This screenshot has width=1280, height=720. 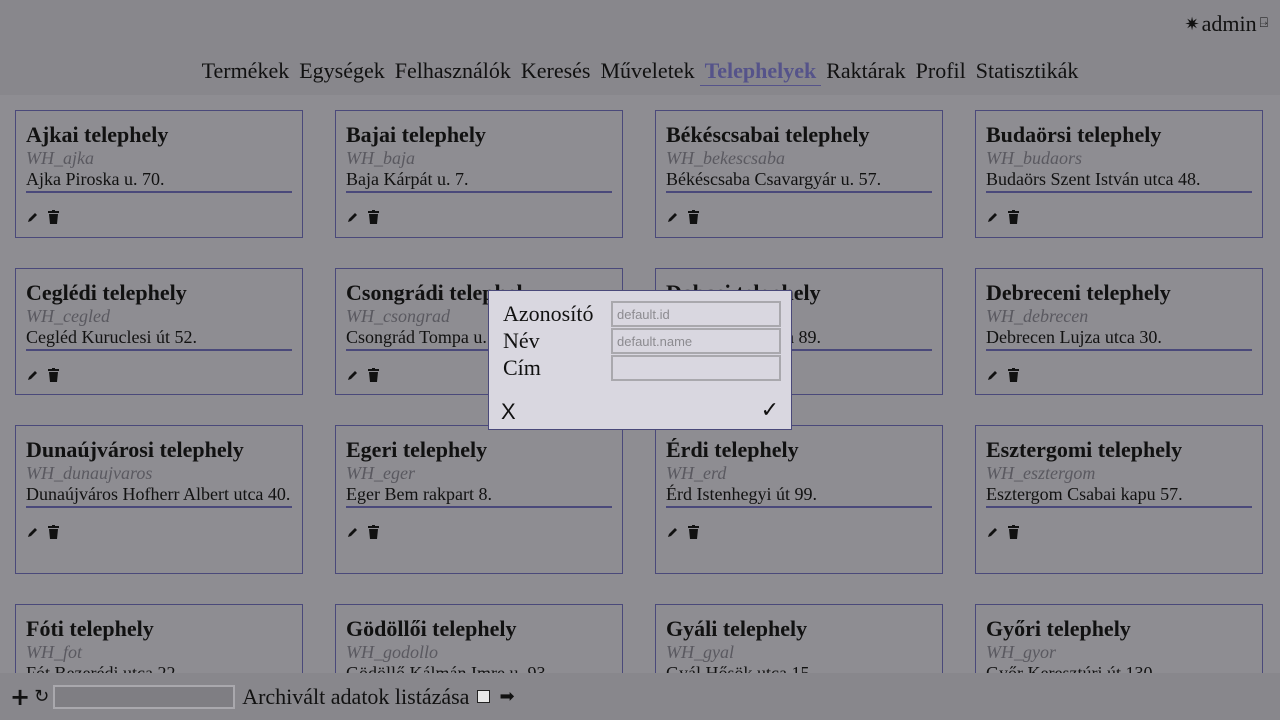 I want to click on site-title: Budaörsi telephely, so click(x=1074, y=134).